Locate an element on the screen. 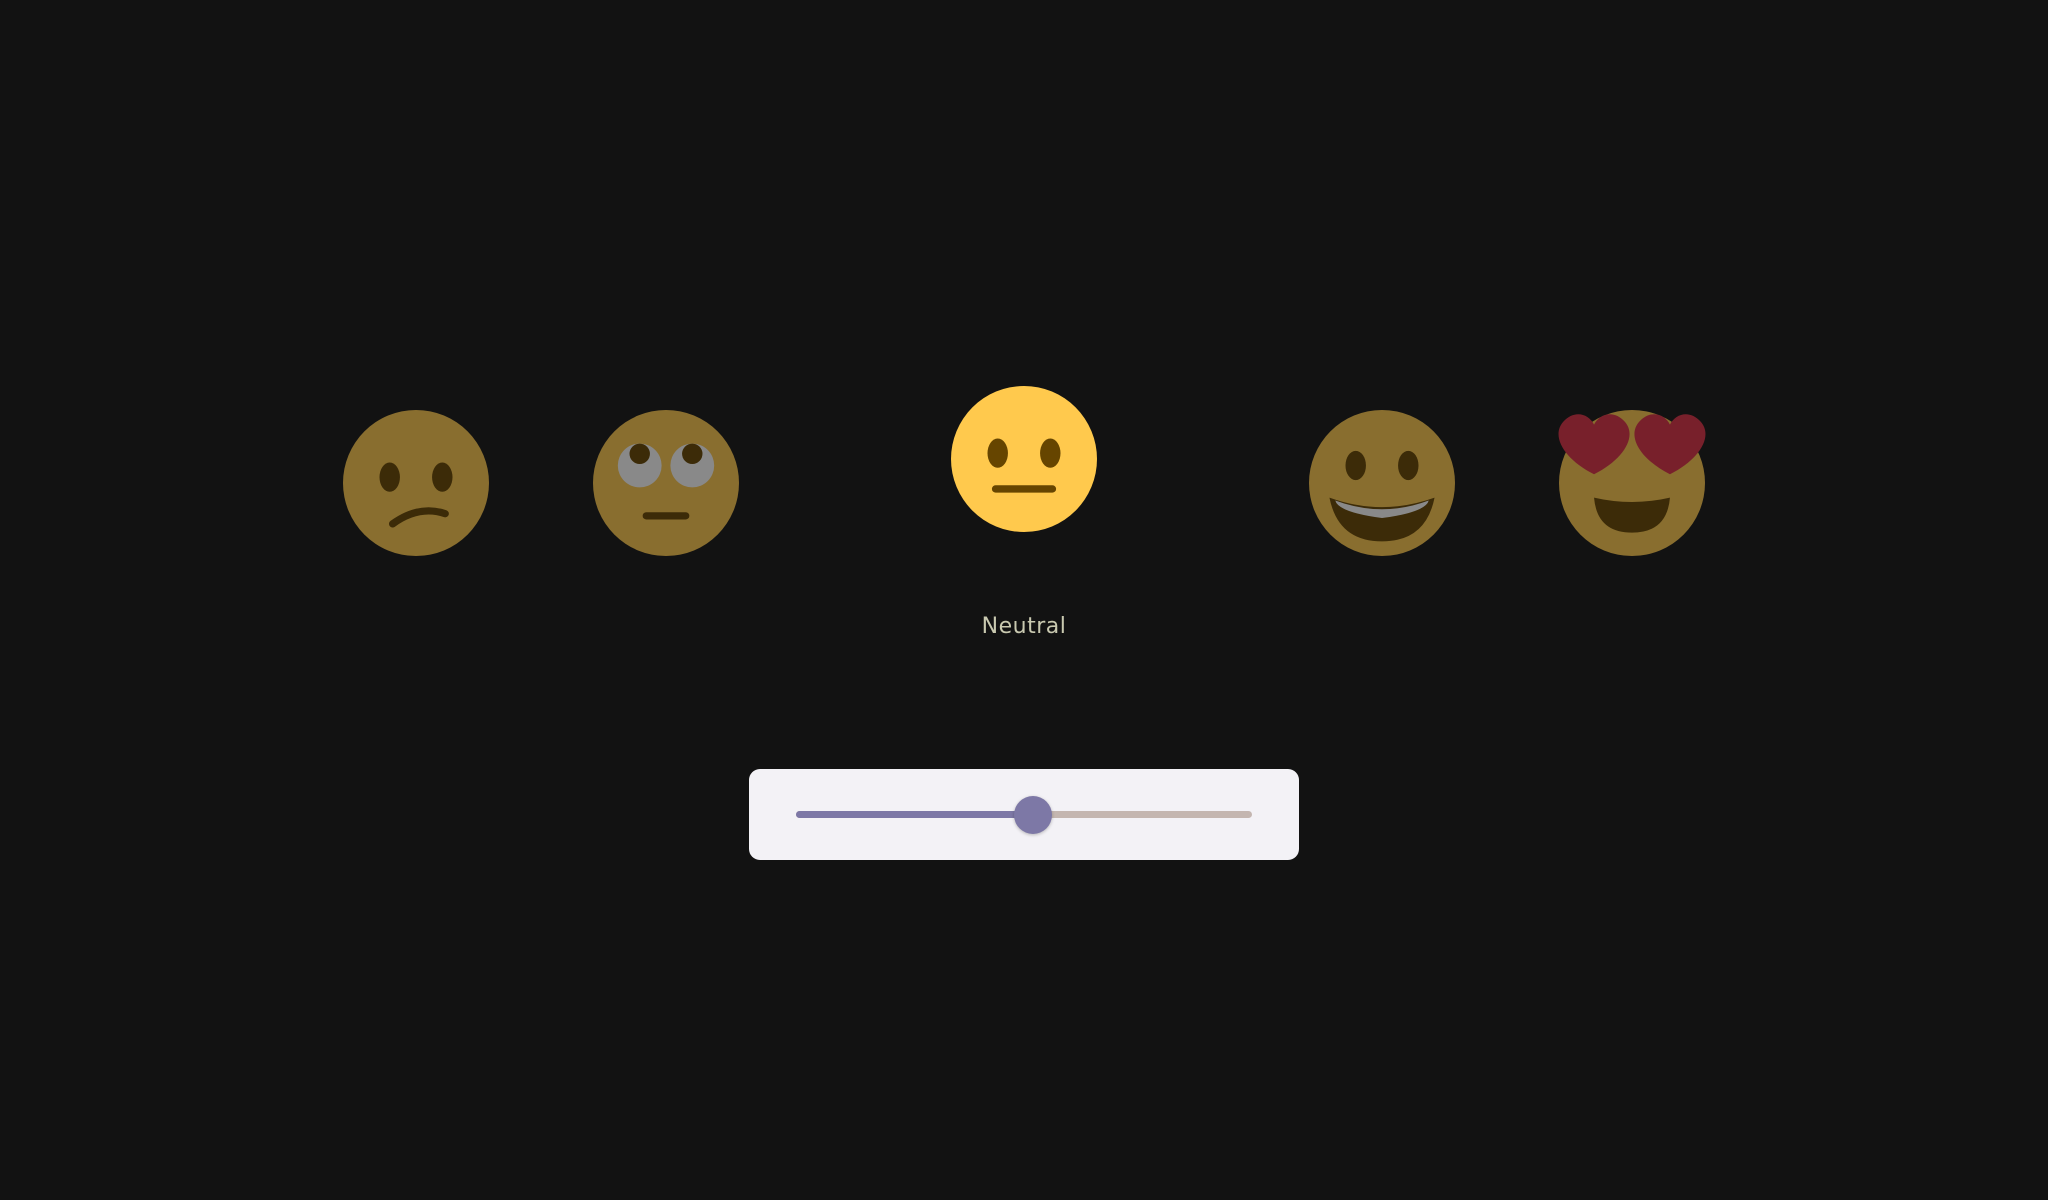 The image size is (2048, 1200). mood-slider-card is located at coordinates (1024, 814).